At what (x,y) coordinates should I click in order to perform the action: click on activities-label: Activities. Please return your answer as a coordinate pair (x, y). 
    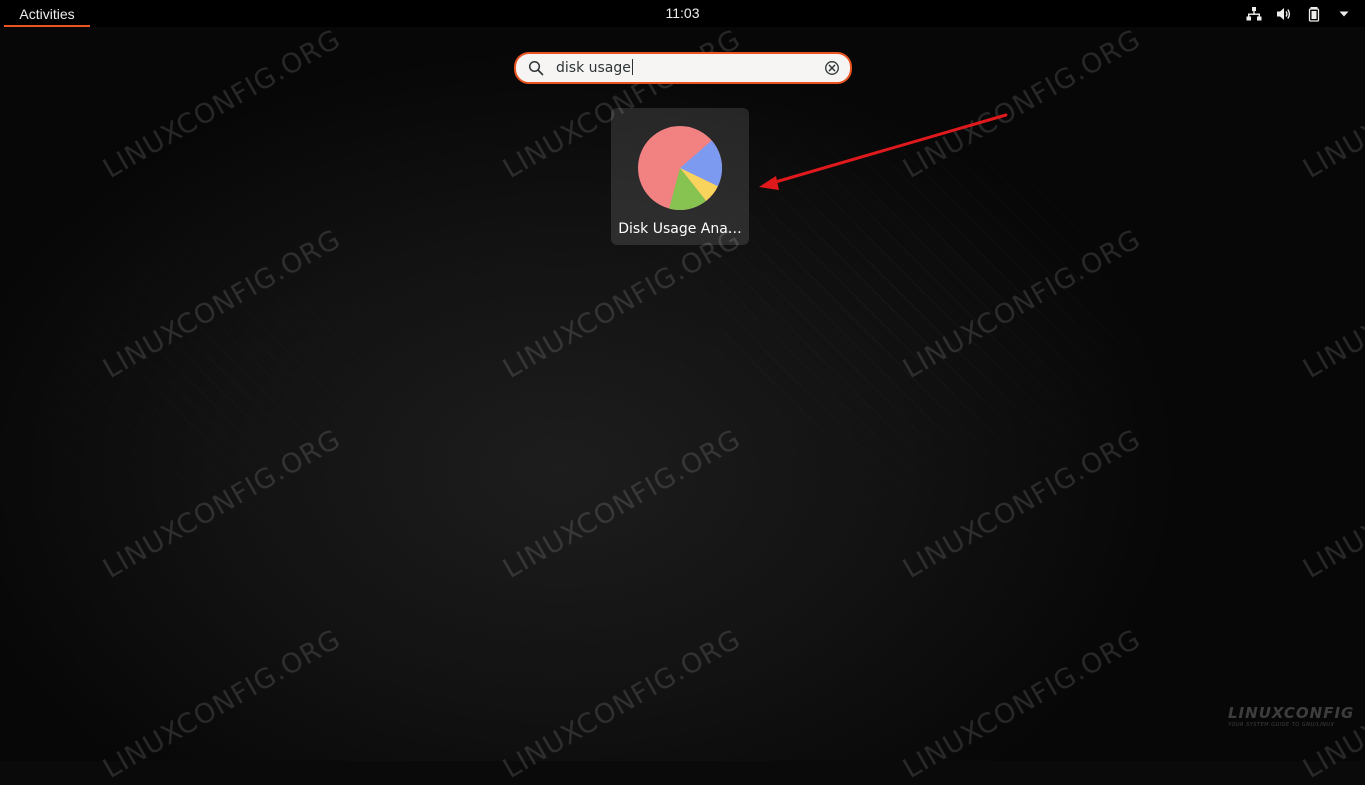
    Looking at the image, I should click on (47, 13).